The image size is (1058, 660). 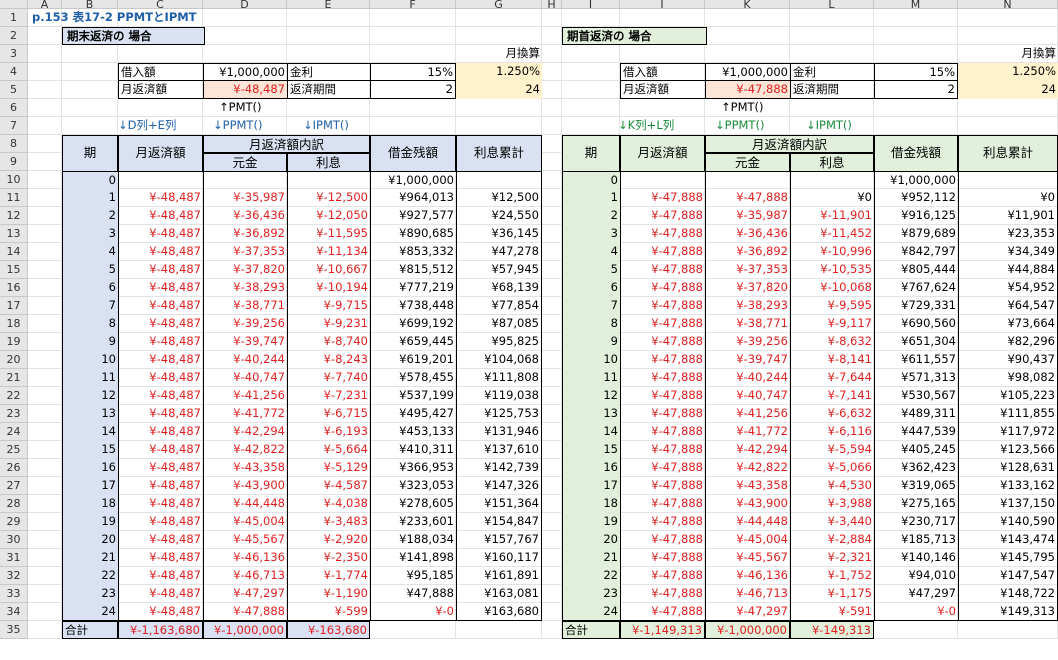 I want to click on right-rate-label: 金利, so click(x=832, y=72).